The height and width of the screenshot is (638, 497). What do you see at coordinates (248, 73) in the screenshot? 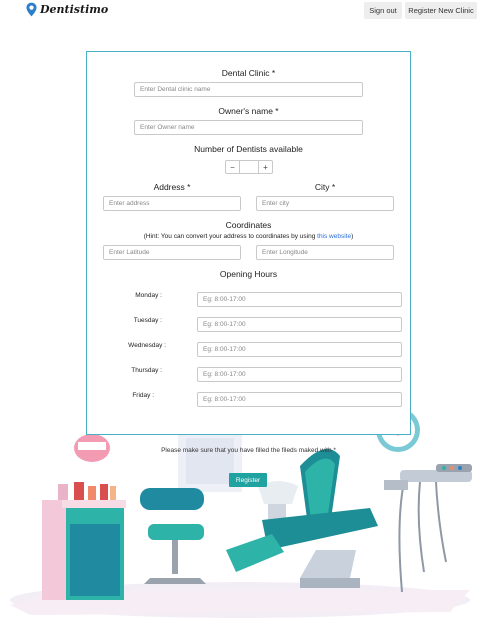
I see `dental-clinic-label: Dental Clinic *` at bounding box center [248, 73].